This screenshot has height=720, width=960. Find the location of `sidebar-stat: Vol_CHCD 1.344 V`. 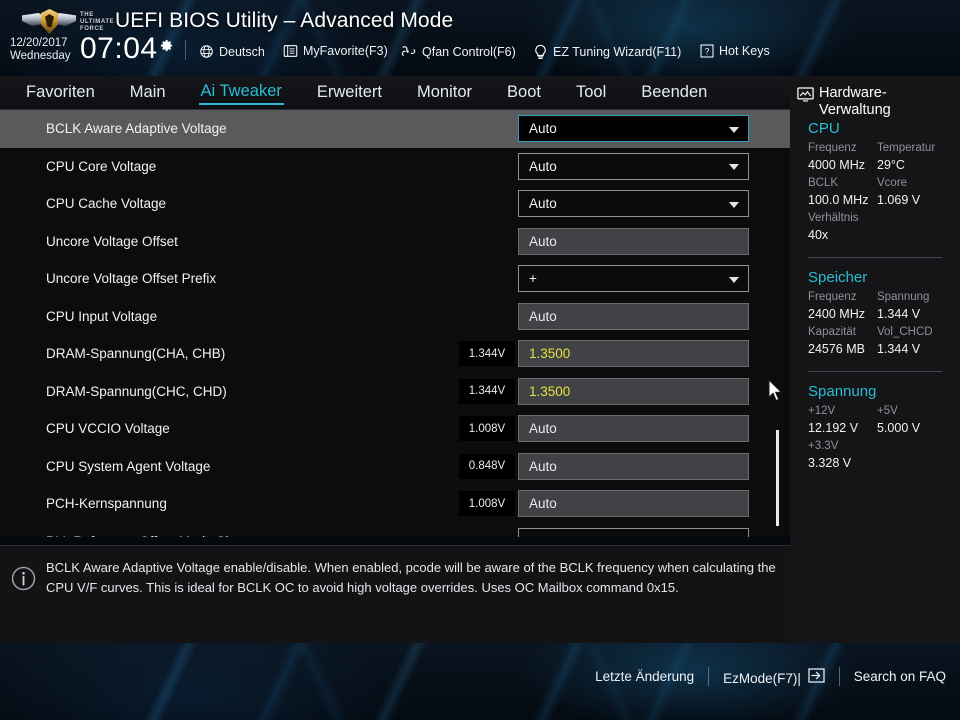

sidebar-stat: Vol_CHCD 1.344 V is located at coordinates (911, 340).